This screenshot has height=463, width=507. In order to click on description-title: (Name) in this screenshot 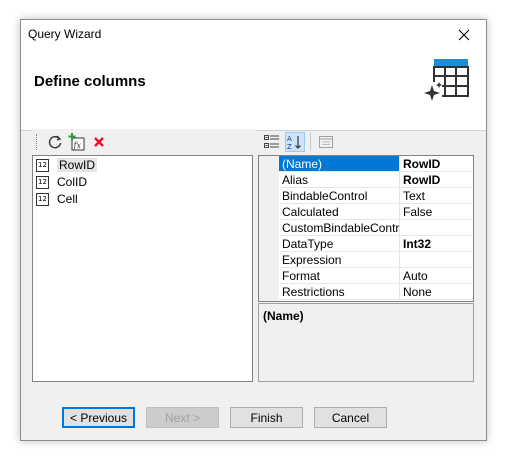, I will do `click(283, 316)`.